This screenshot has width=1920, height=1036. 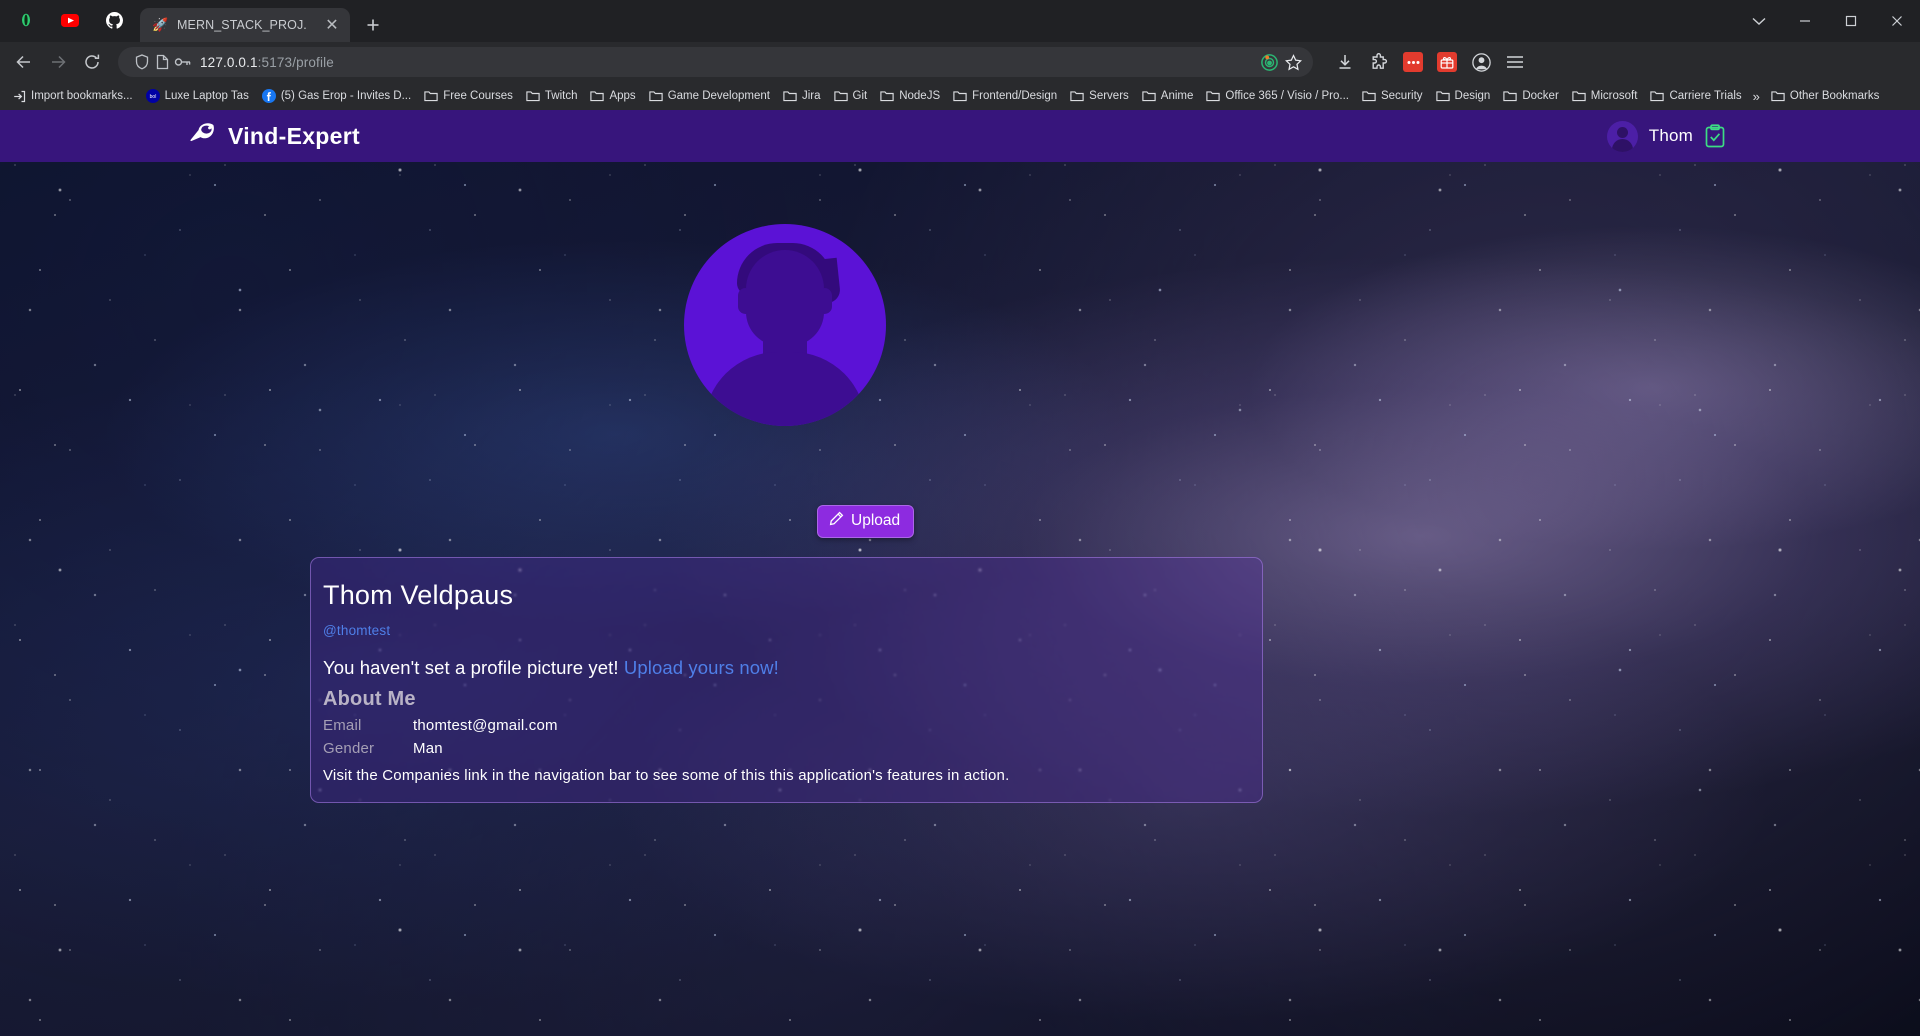 What do you see at coordinates (373, 25) in the screenshot?
I see `new-tab-button` at bounding box center [373, 25].